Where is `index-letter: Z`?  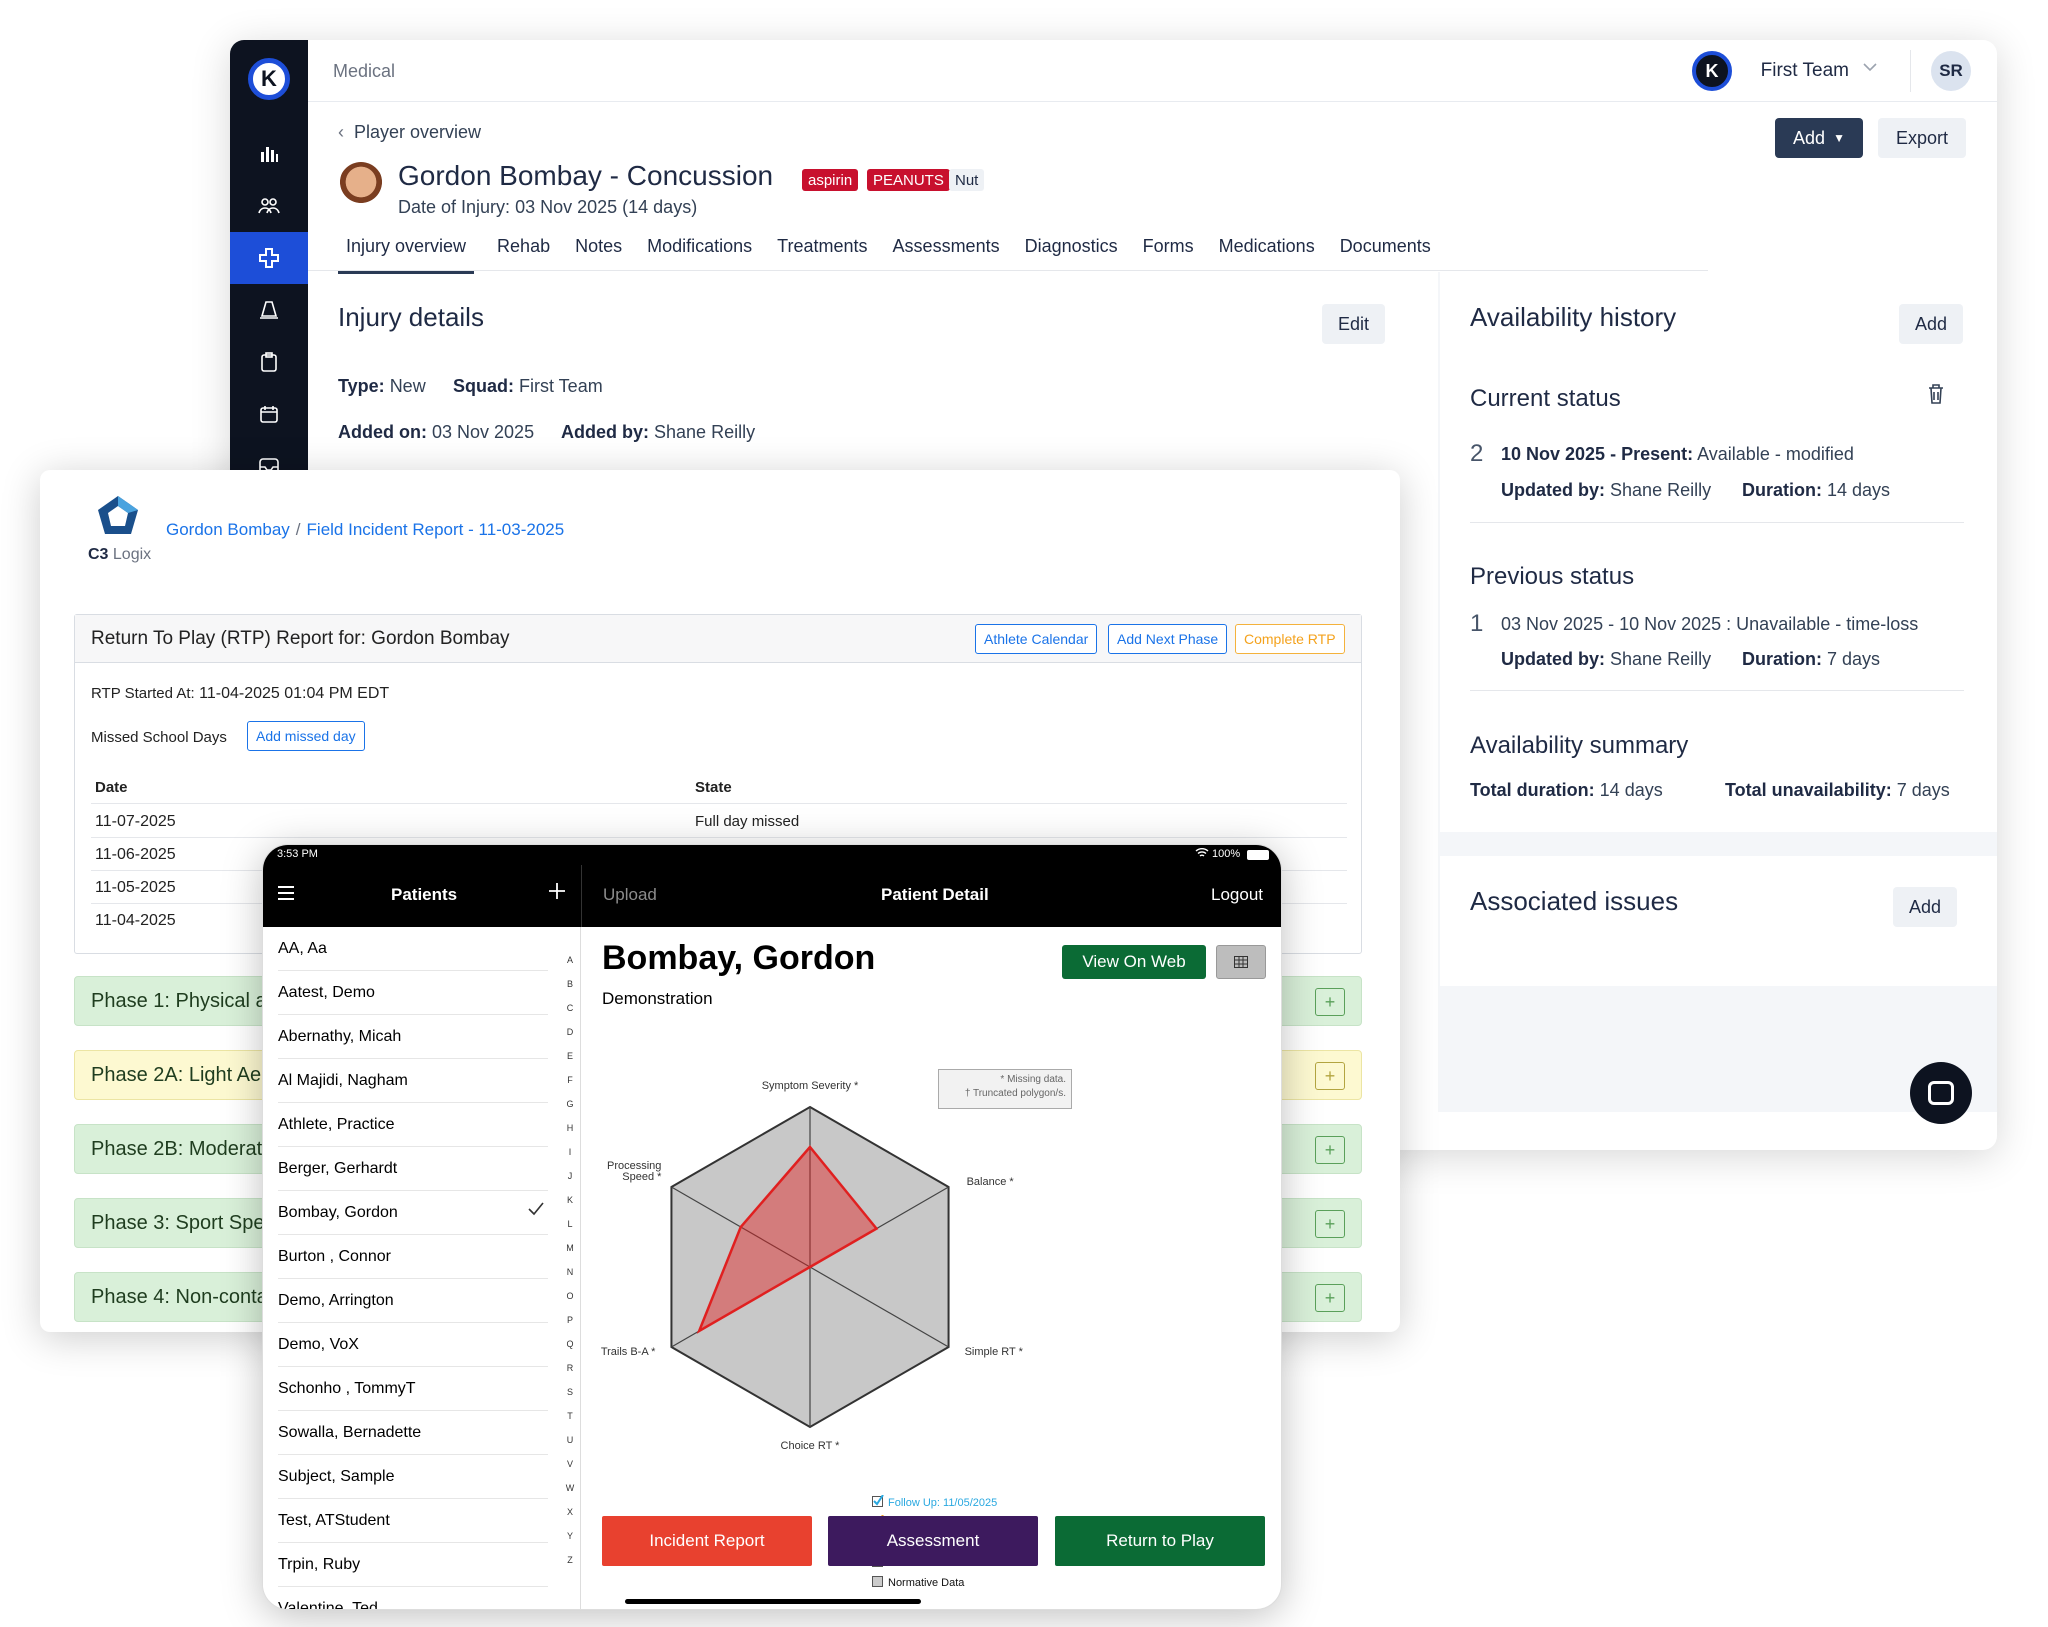
index-letter: Z is located at coordinates (570, 1560).